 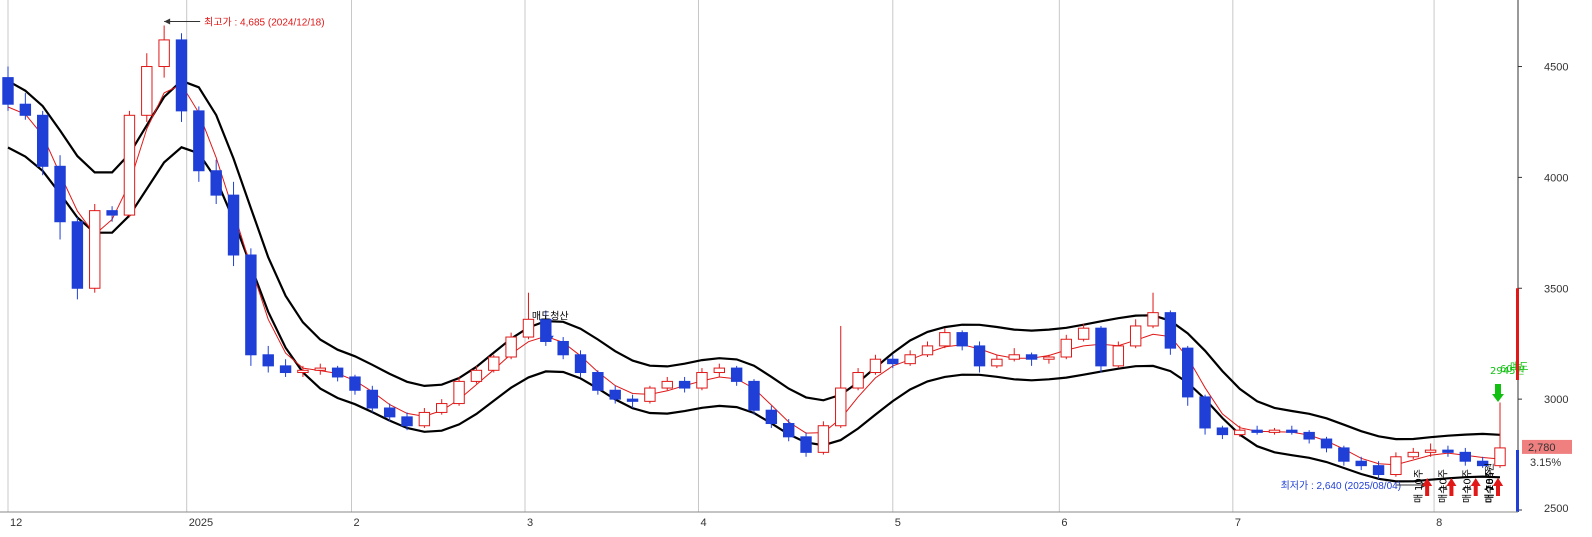 I want to click on sell-signal: 2945원60주매도, so click(x=1509, y=381).